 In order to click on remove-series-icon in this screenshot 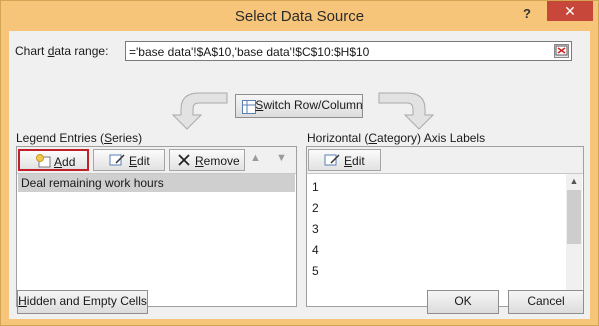, I will do `click(184, 160)`.